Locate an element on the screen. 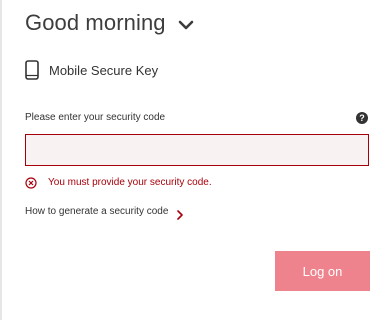  security-code-label: Please enter your security code is located at coordinates (95, 117).